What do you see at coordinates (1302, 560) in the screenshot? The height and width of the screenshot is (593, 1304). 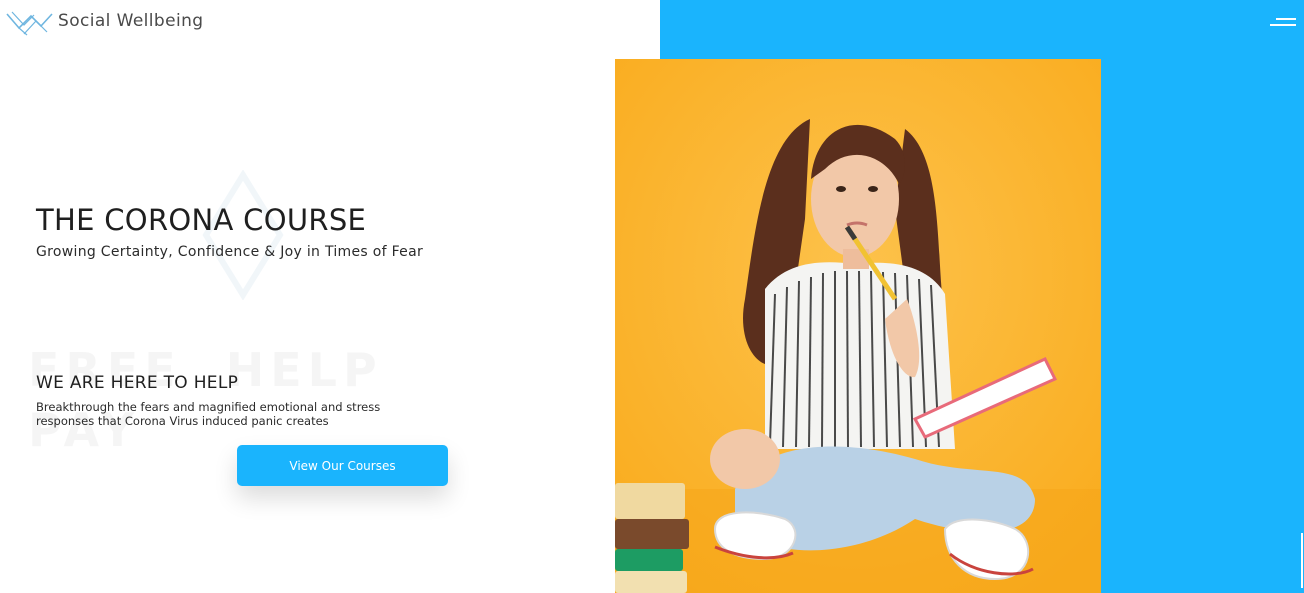 I see `scroll-indicator` at bounding box center [1302, 560].